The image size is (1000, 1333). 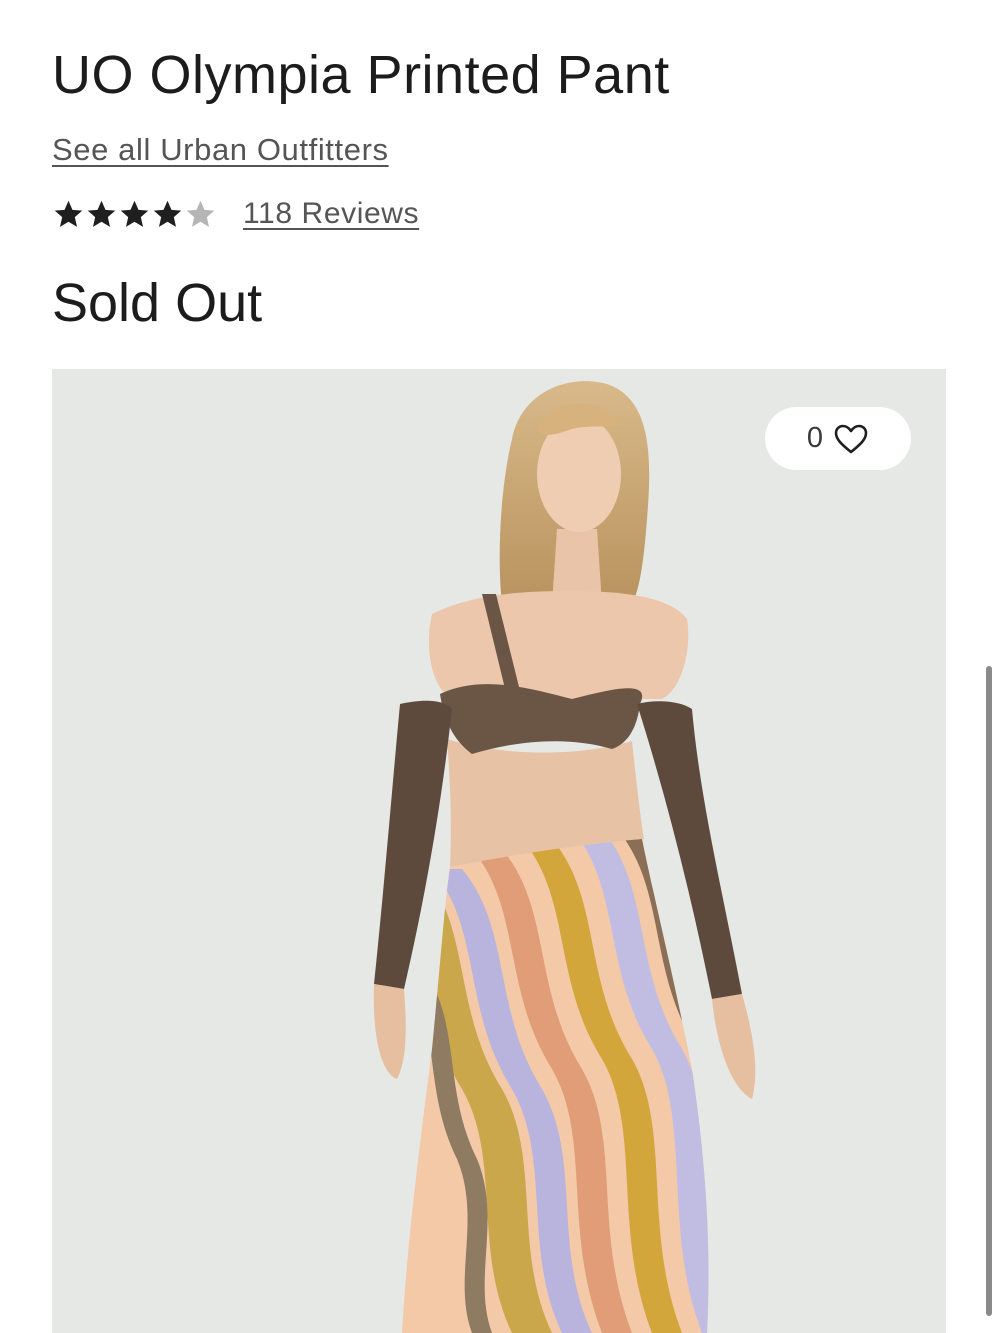 I want to click on star-rating, so click(x=134, y=214).